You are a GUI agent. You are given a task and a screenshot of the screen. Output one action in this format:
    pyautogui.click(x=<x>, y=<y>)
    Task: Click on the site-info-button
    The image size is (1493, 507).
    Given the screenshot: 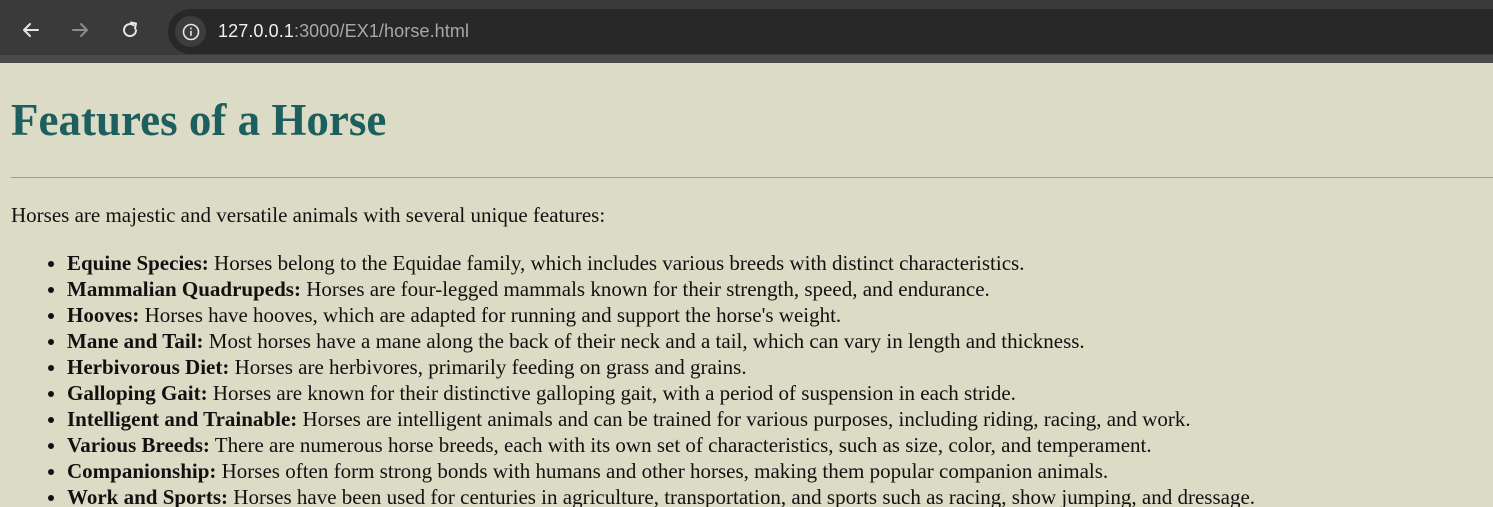 What is the action you would take?
    pyautogui.click(x=190, y=31)
    